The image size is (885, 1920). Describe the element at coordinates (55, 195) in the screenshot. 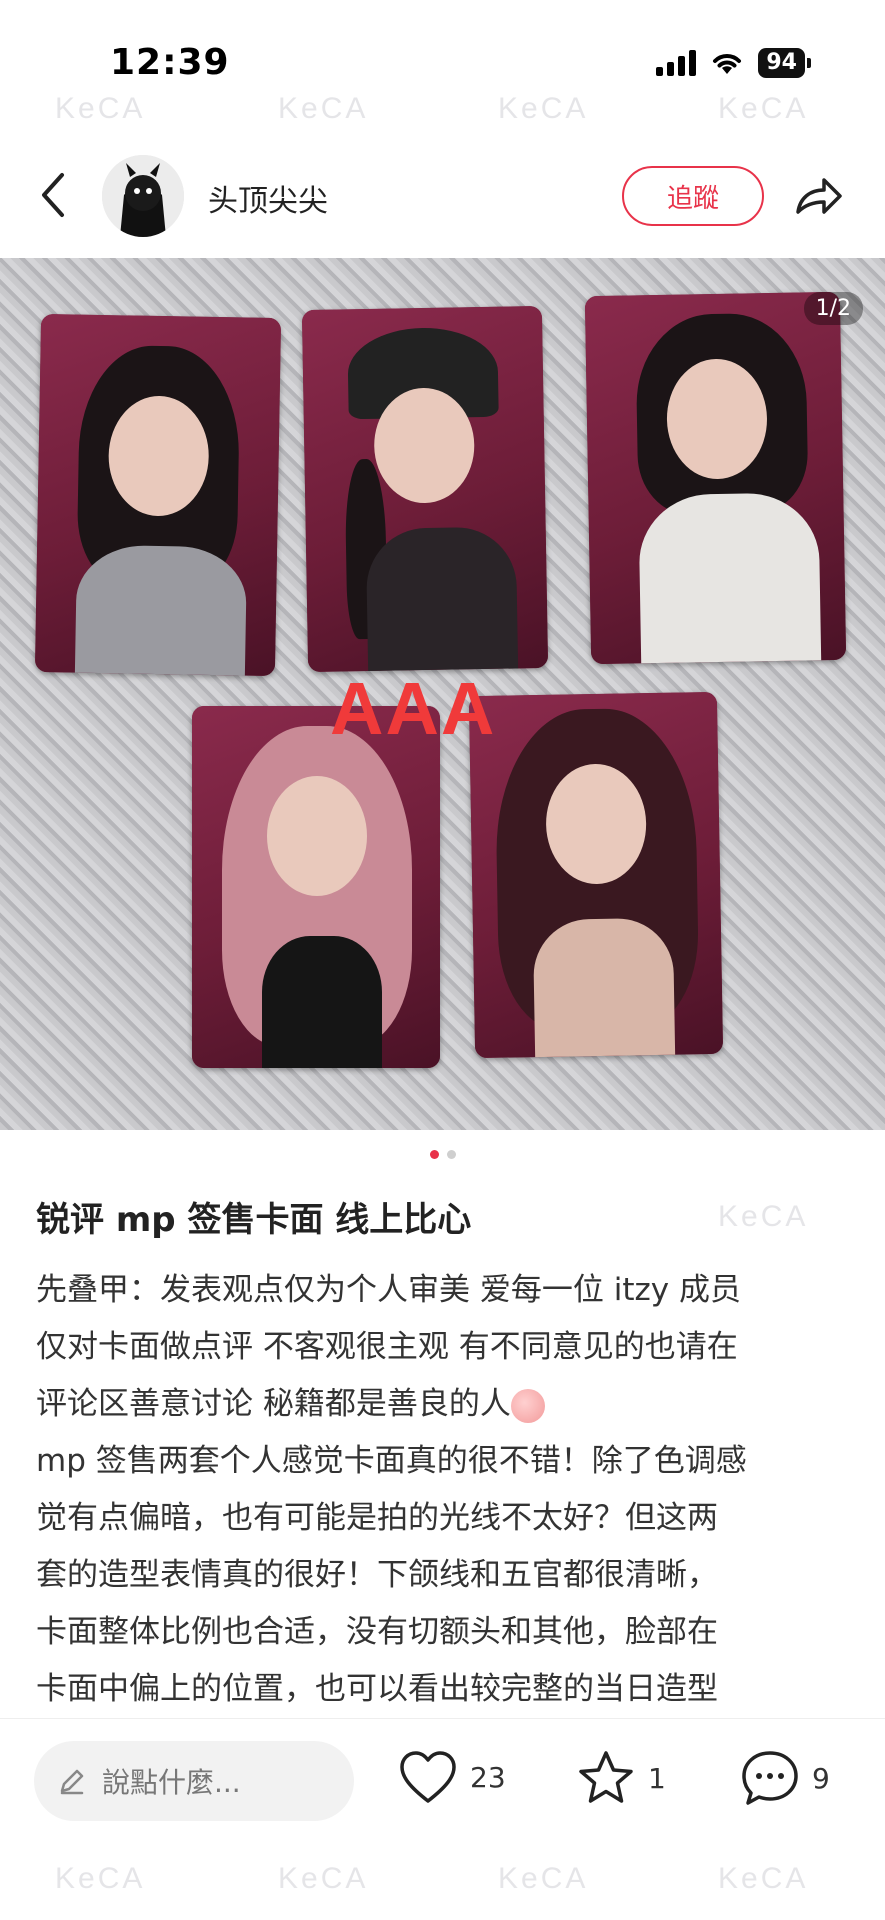

I see `back-icon` at that location.